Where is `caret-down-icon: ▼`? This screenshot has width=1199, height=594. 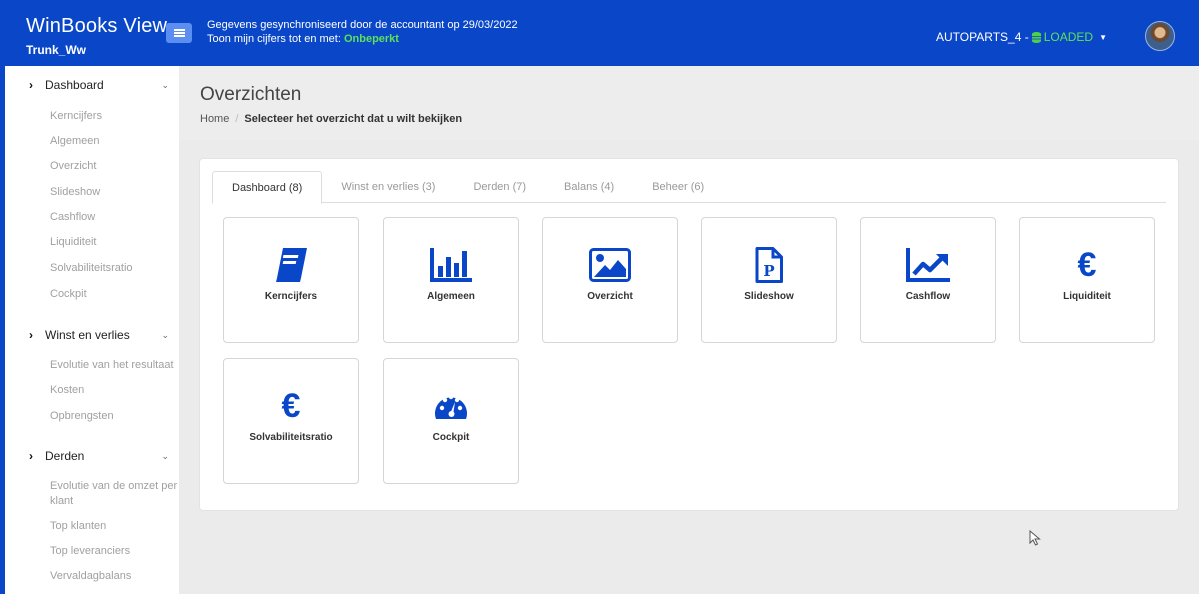 caret-down-icon: ▼ is located at coordinates (1103, 37).